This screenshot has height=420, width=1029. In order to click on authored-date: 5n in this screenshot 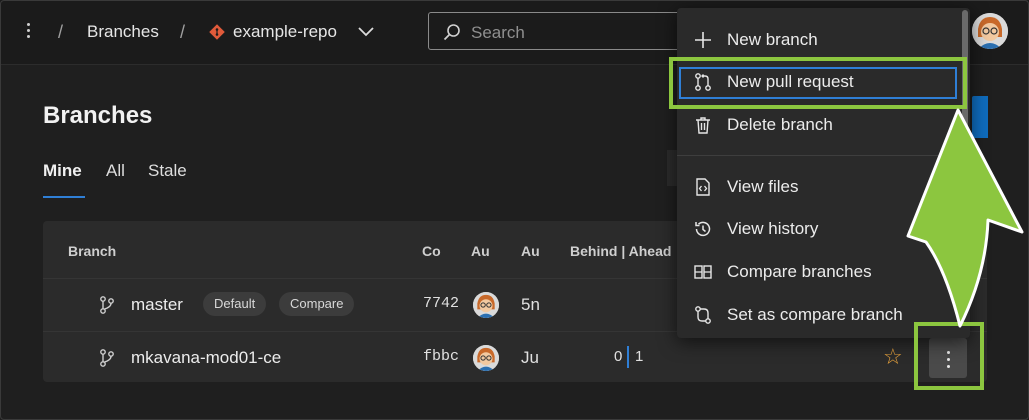, I will do `click(530, 304)`.